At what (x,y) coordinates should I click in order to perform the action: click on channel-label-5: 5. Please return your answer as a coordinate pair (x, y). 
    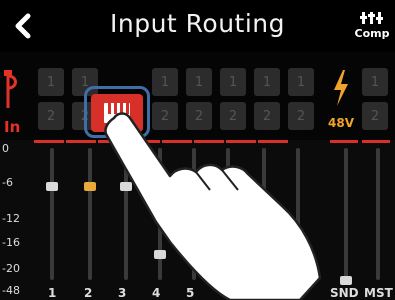
    Looking at the image, I should click on (190, 293).